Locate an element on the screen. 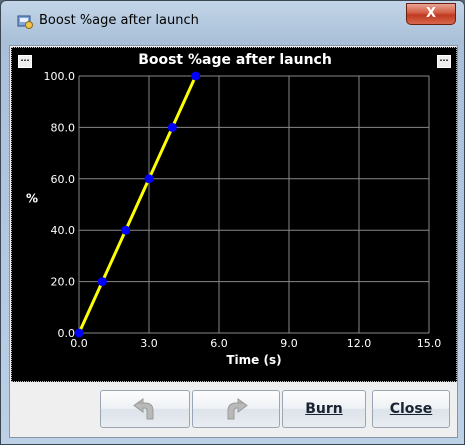 This screenshot has height=445, width=465. y-tick-label: 100.0 is located at coordinates (60, 76).